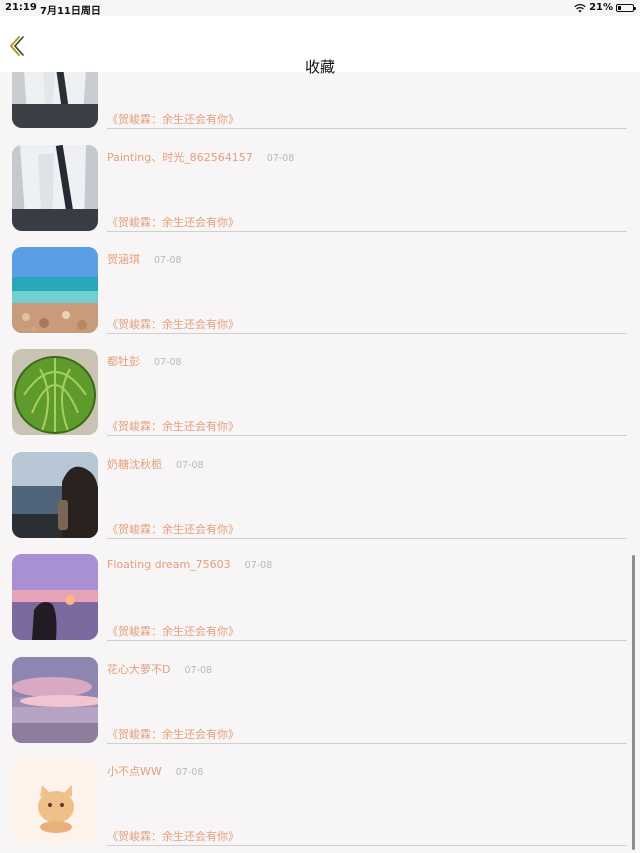 Image resolution: width=640 pixels, height=853 pixels. Describe the element at coordinates (626, 7) in the screenshot. I see `battery-icon` at that location.